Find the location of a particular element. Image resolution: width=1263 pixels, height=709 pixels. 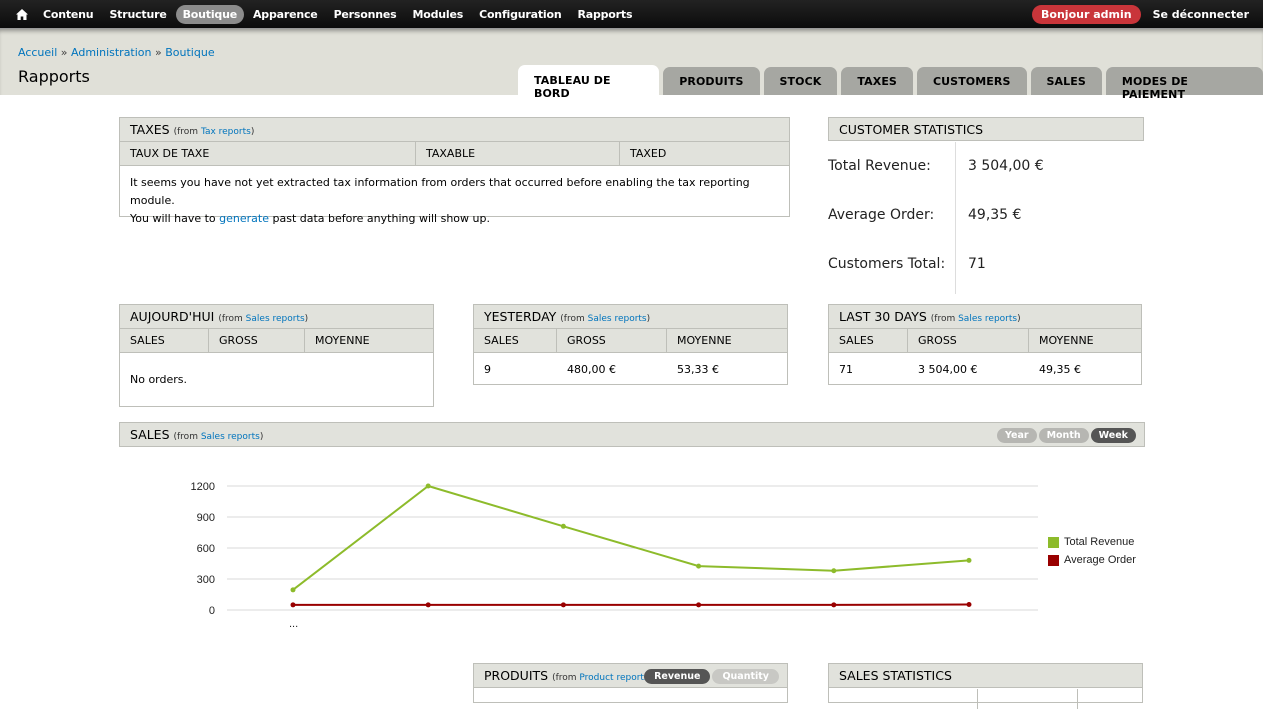

panel-title: AUJOURD'HUI (from Sales reports) is located at coordinates (276, 317).